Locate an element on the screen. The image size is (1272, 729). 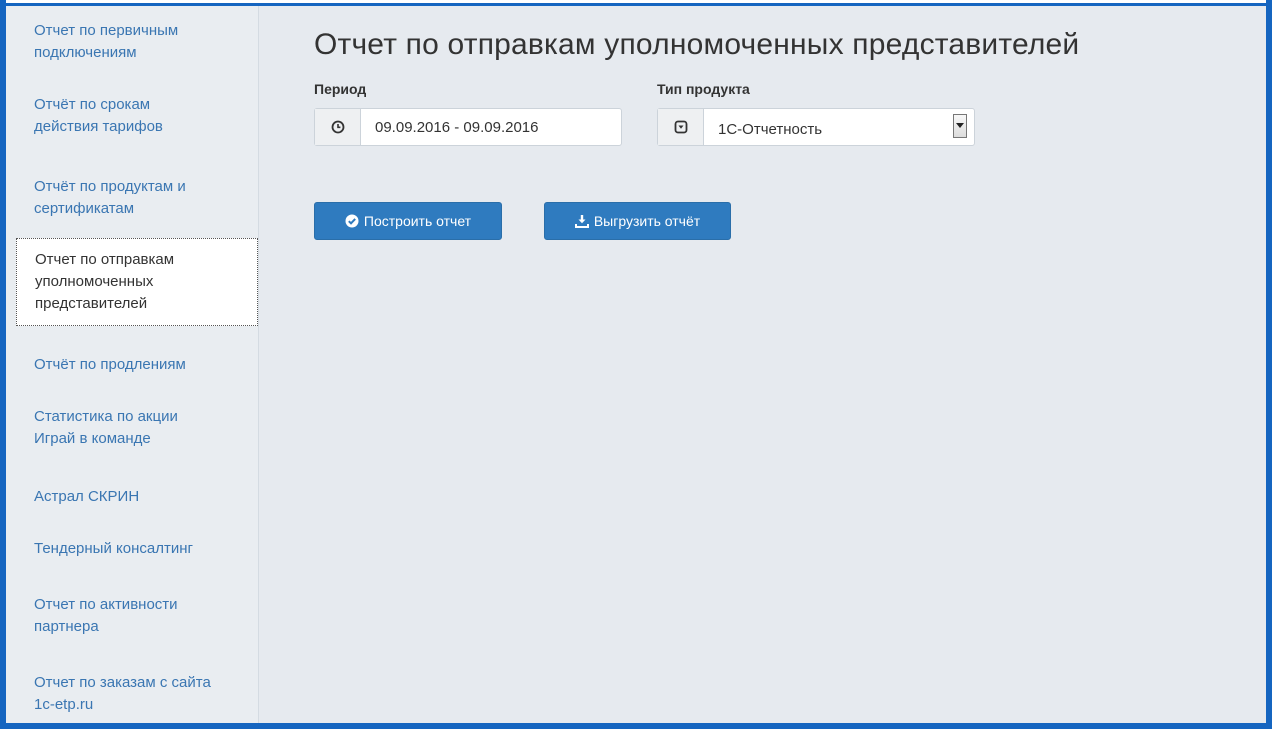
sidebar-item-renewals: Отчёт по продлениям is located at coordinates (132, 365).